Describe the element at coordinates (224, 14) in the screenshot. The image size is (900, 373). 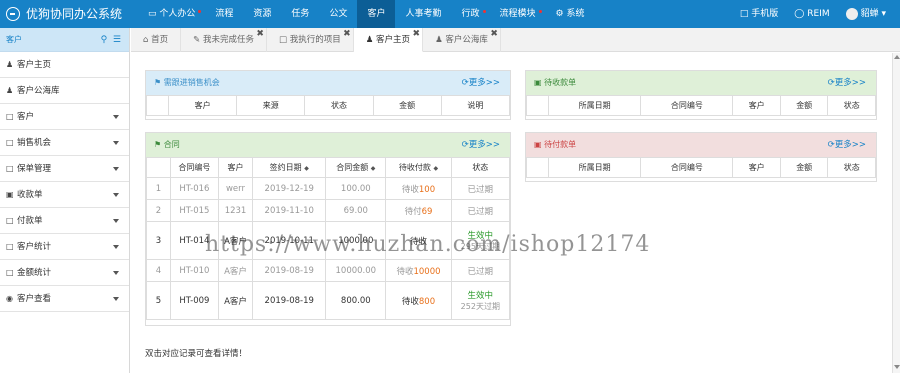
I see `nav-workflow: 流程` at that location.